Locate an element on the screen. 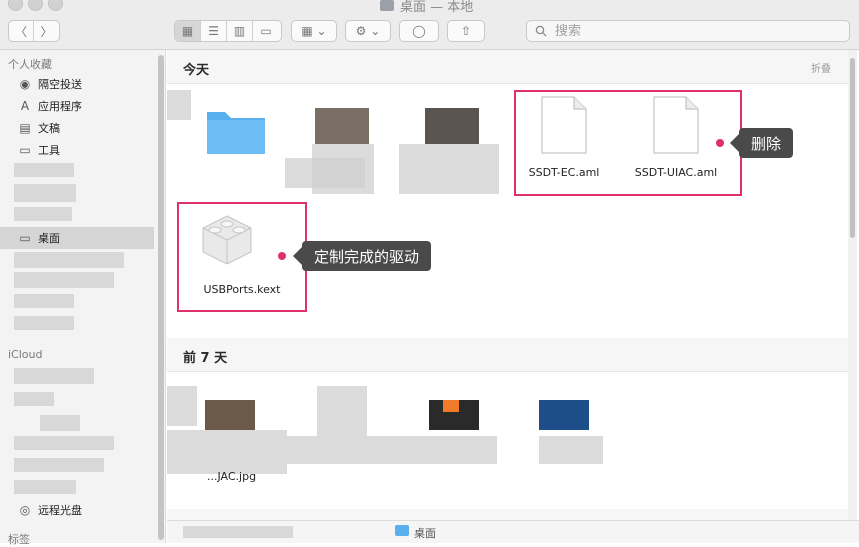 The width and height of the screenshot is (859, 547). icon-view-button: ▦ is located at coordinates (188, 31).